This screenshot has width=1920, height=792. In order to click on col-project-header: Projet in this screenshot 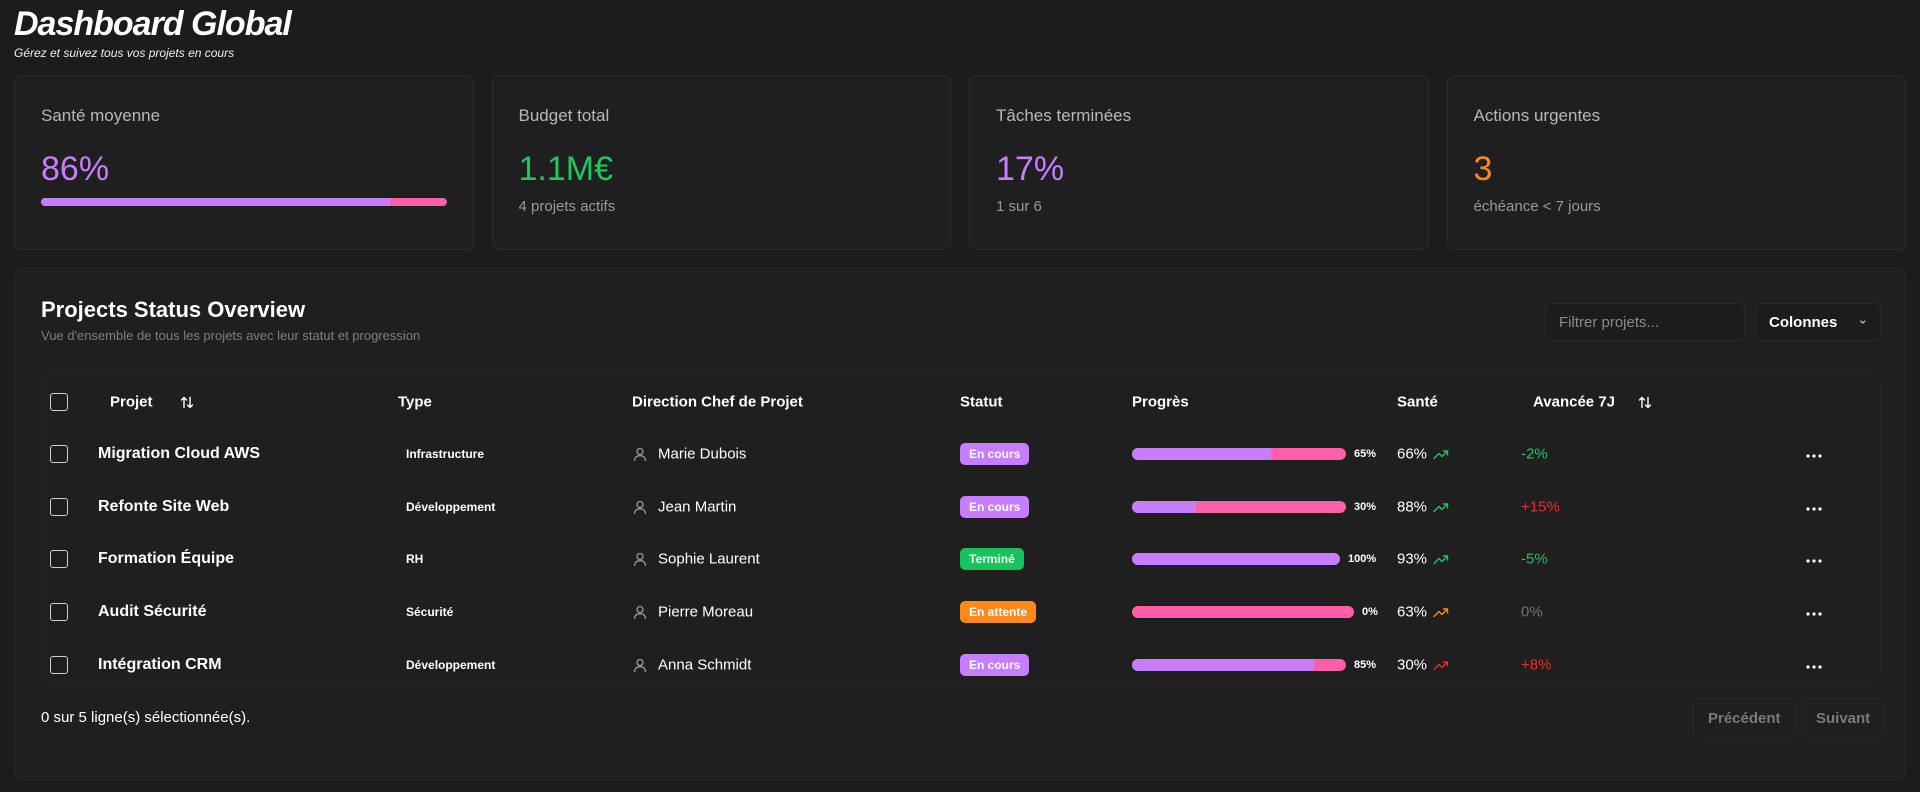, I will do `click(152, 402)`.